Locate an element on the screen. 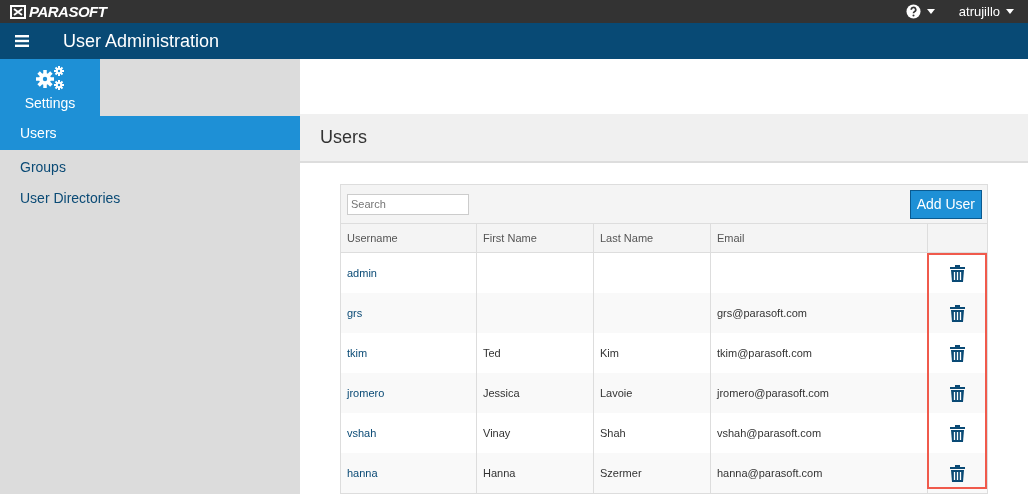 The width and height of the screenshot is (1028, 494). table-cell: Hanna is located at coordinates (499, 473).